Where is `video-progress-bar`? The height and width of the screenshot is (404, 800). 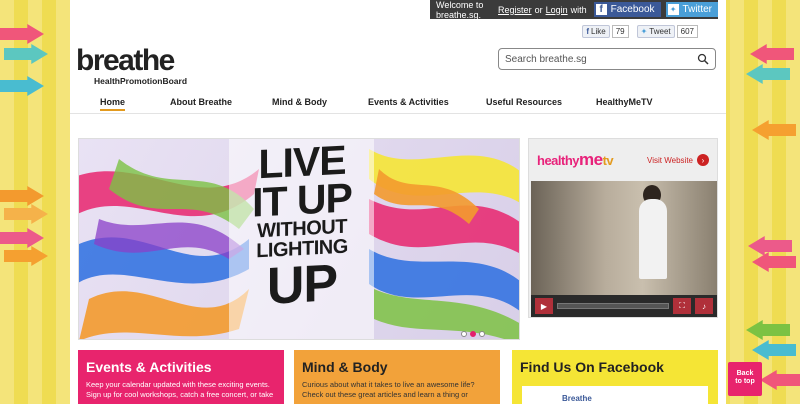
video-progress-bar is located at coordinates (613, 306).